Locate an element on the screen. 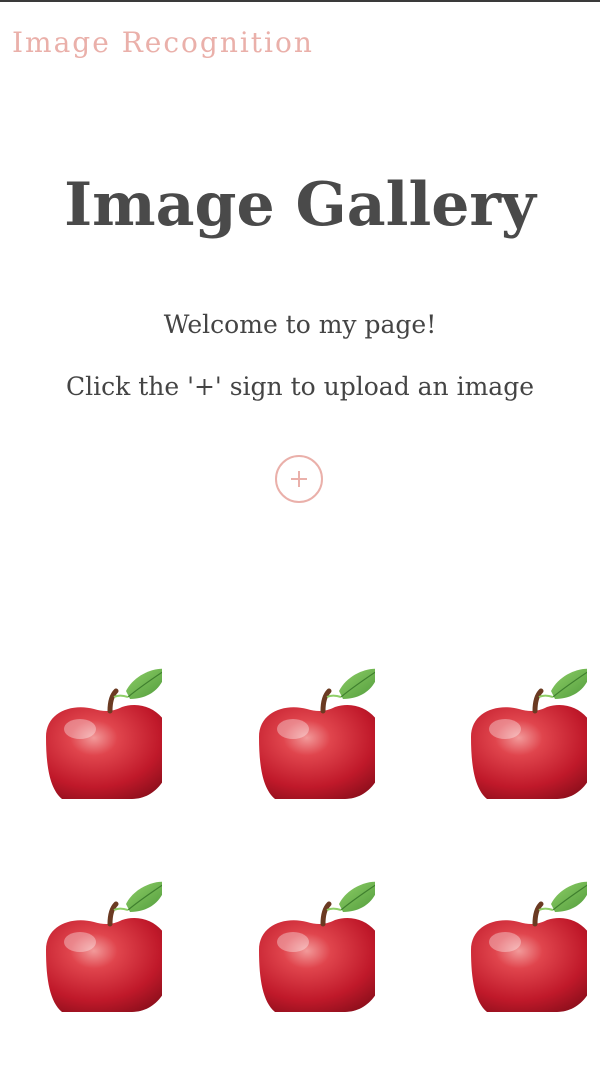  plus-icon is located at coordinates (299, 479).